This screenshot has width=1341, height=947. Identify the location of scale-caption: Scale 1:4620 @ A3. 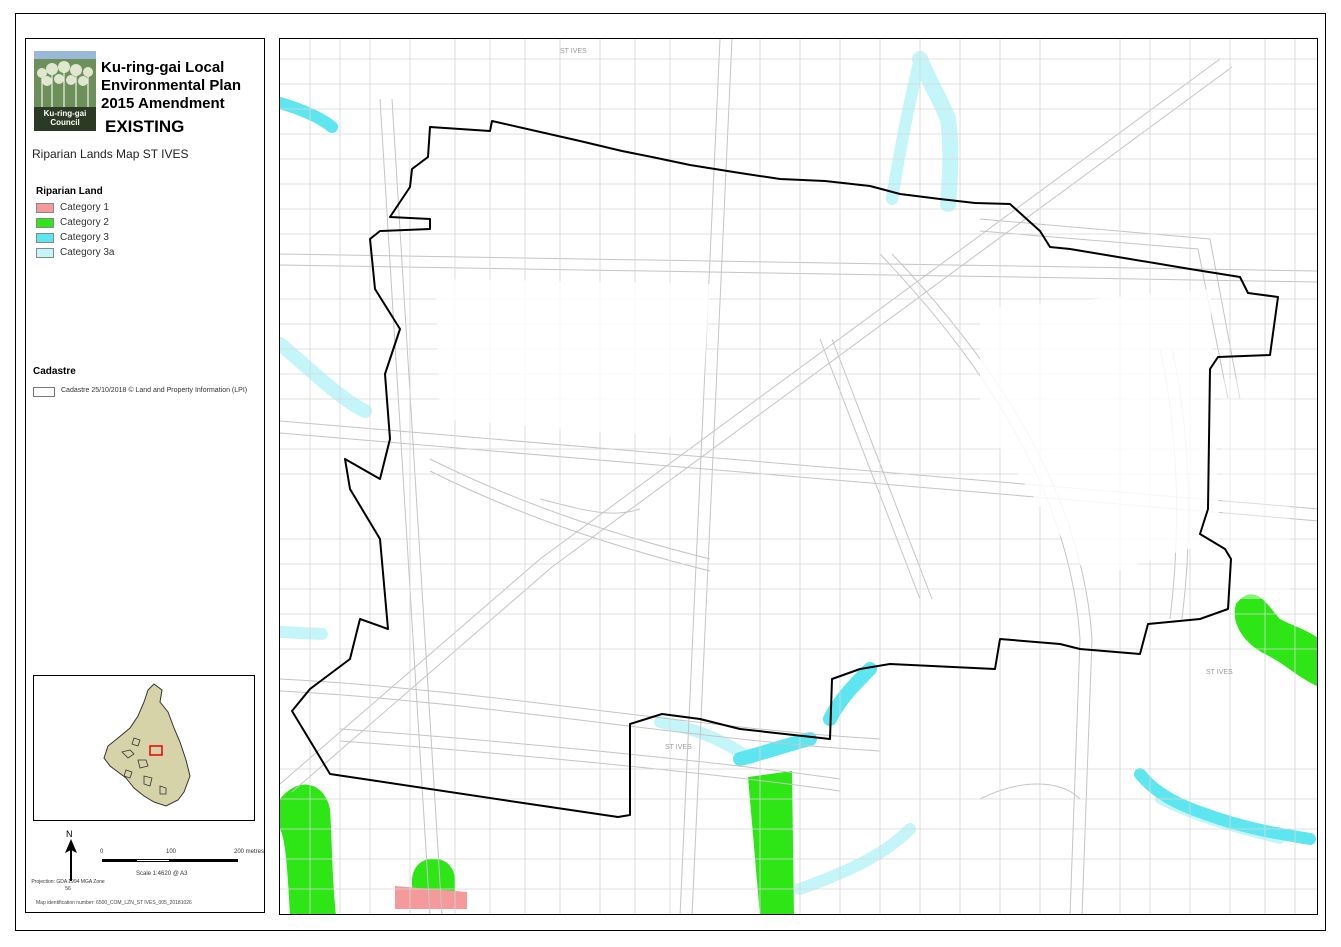
(162, 874).